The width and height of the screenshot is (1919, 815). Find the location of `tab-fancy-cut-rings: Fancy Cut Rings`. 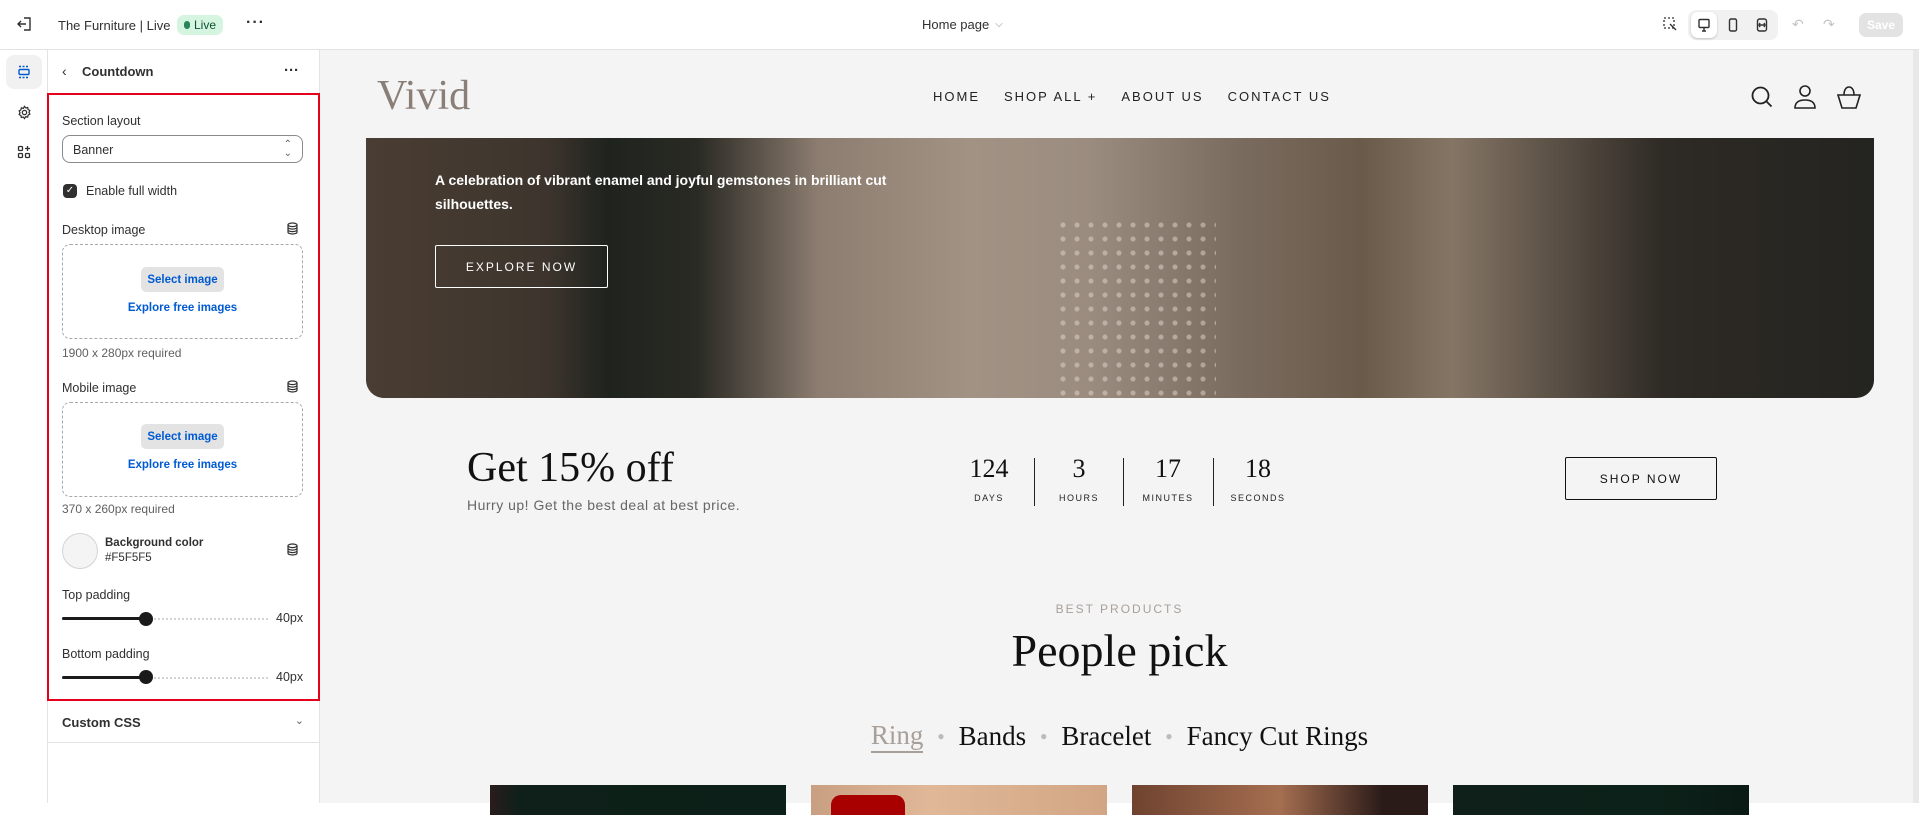

tab-fancy-cut-rings: Fancy Cut Rings is located at coordinates (1278, 736).